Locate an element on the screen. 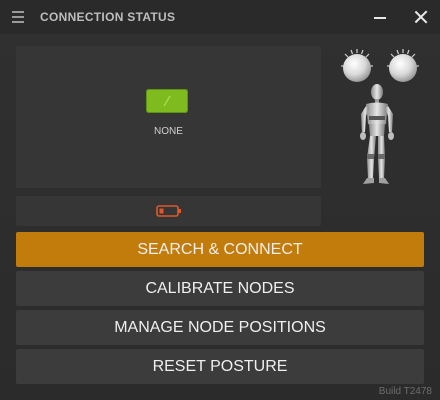 The width and height of the screenshot is (440, 400). hamburger-menu-icon is located at coordinates (18, 17).